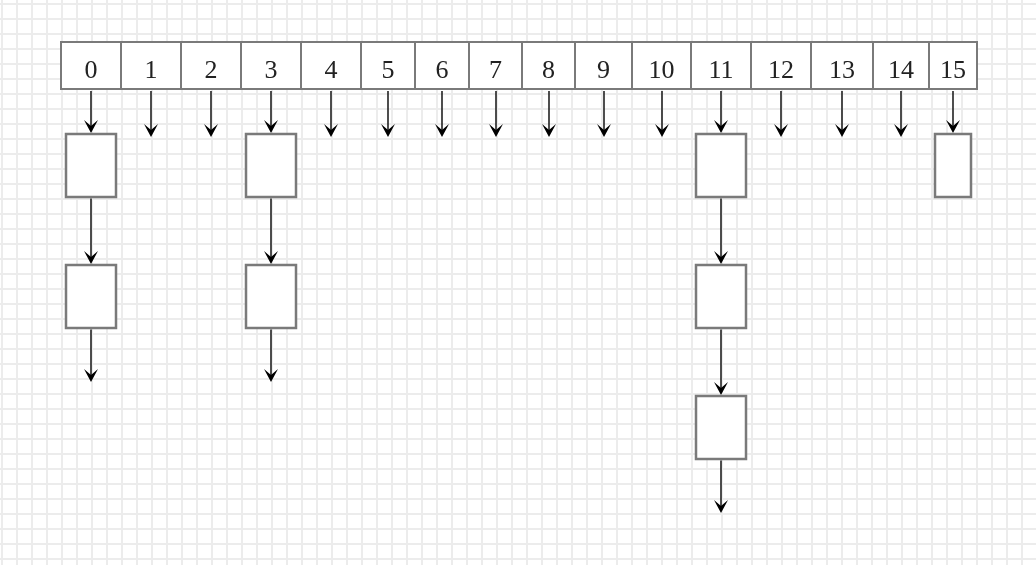  Describe the element at coordinates (902, 65) in the screenshot. I see `bucket-cell: 14` at that location.